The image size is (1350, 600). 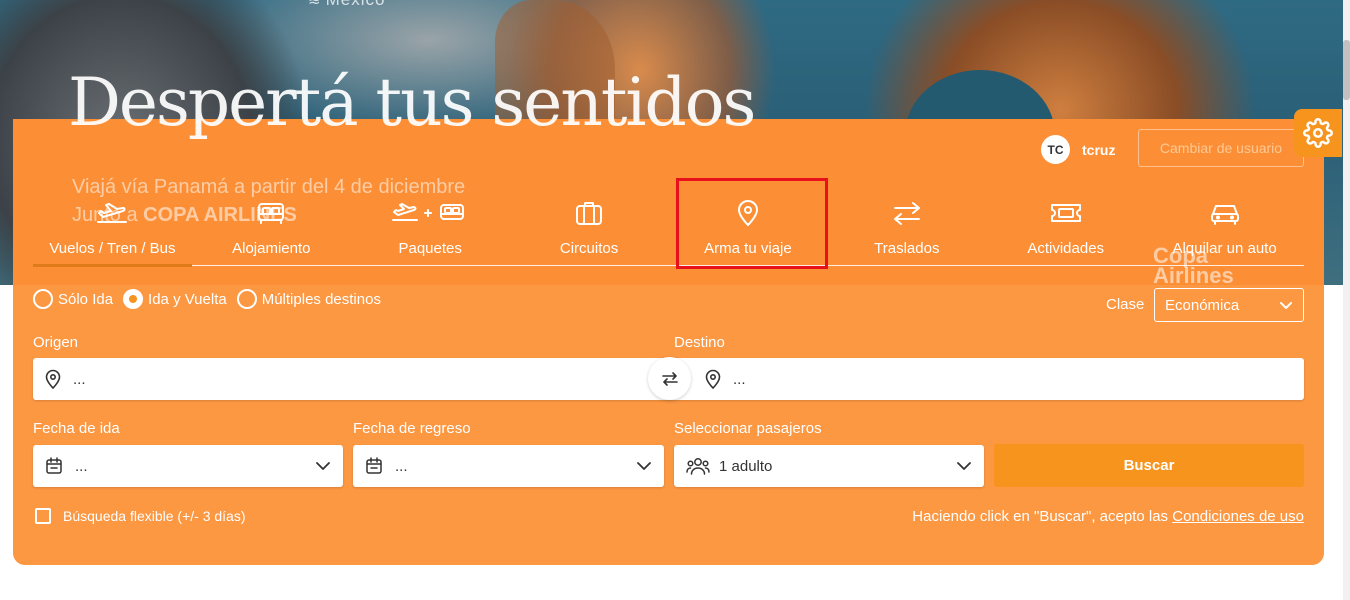 I want to click on tab-paquetes: Paquetes, so click(x=430, y=227).